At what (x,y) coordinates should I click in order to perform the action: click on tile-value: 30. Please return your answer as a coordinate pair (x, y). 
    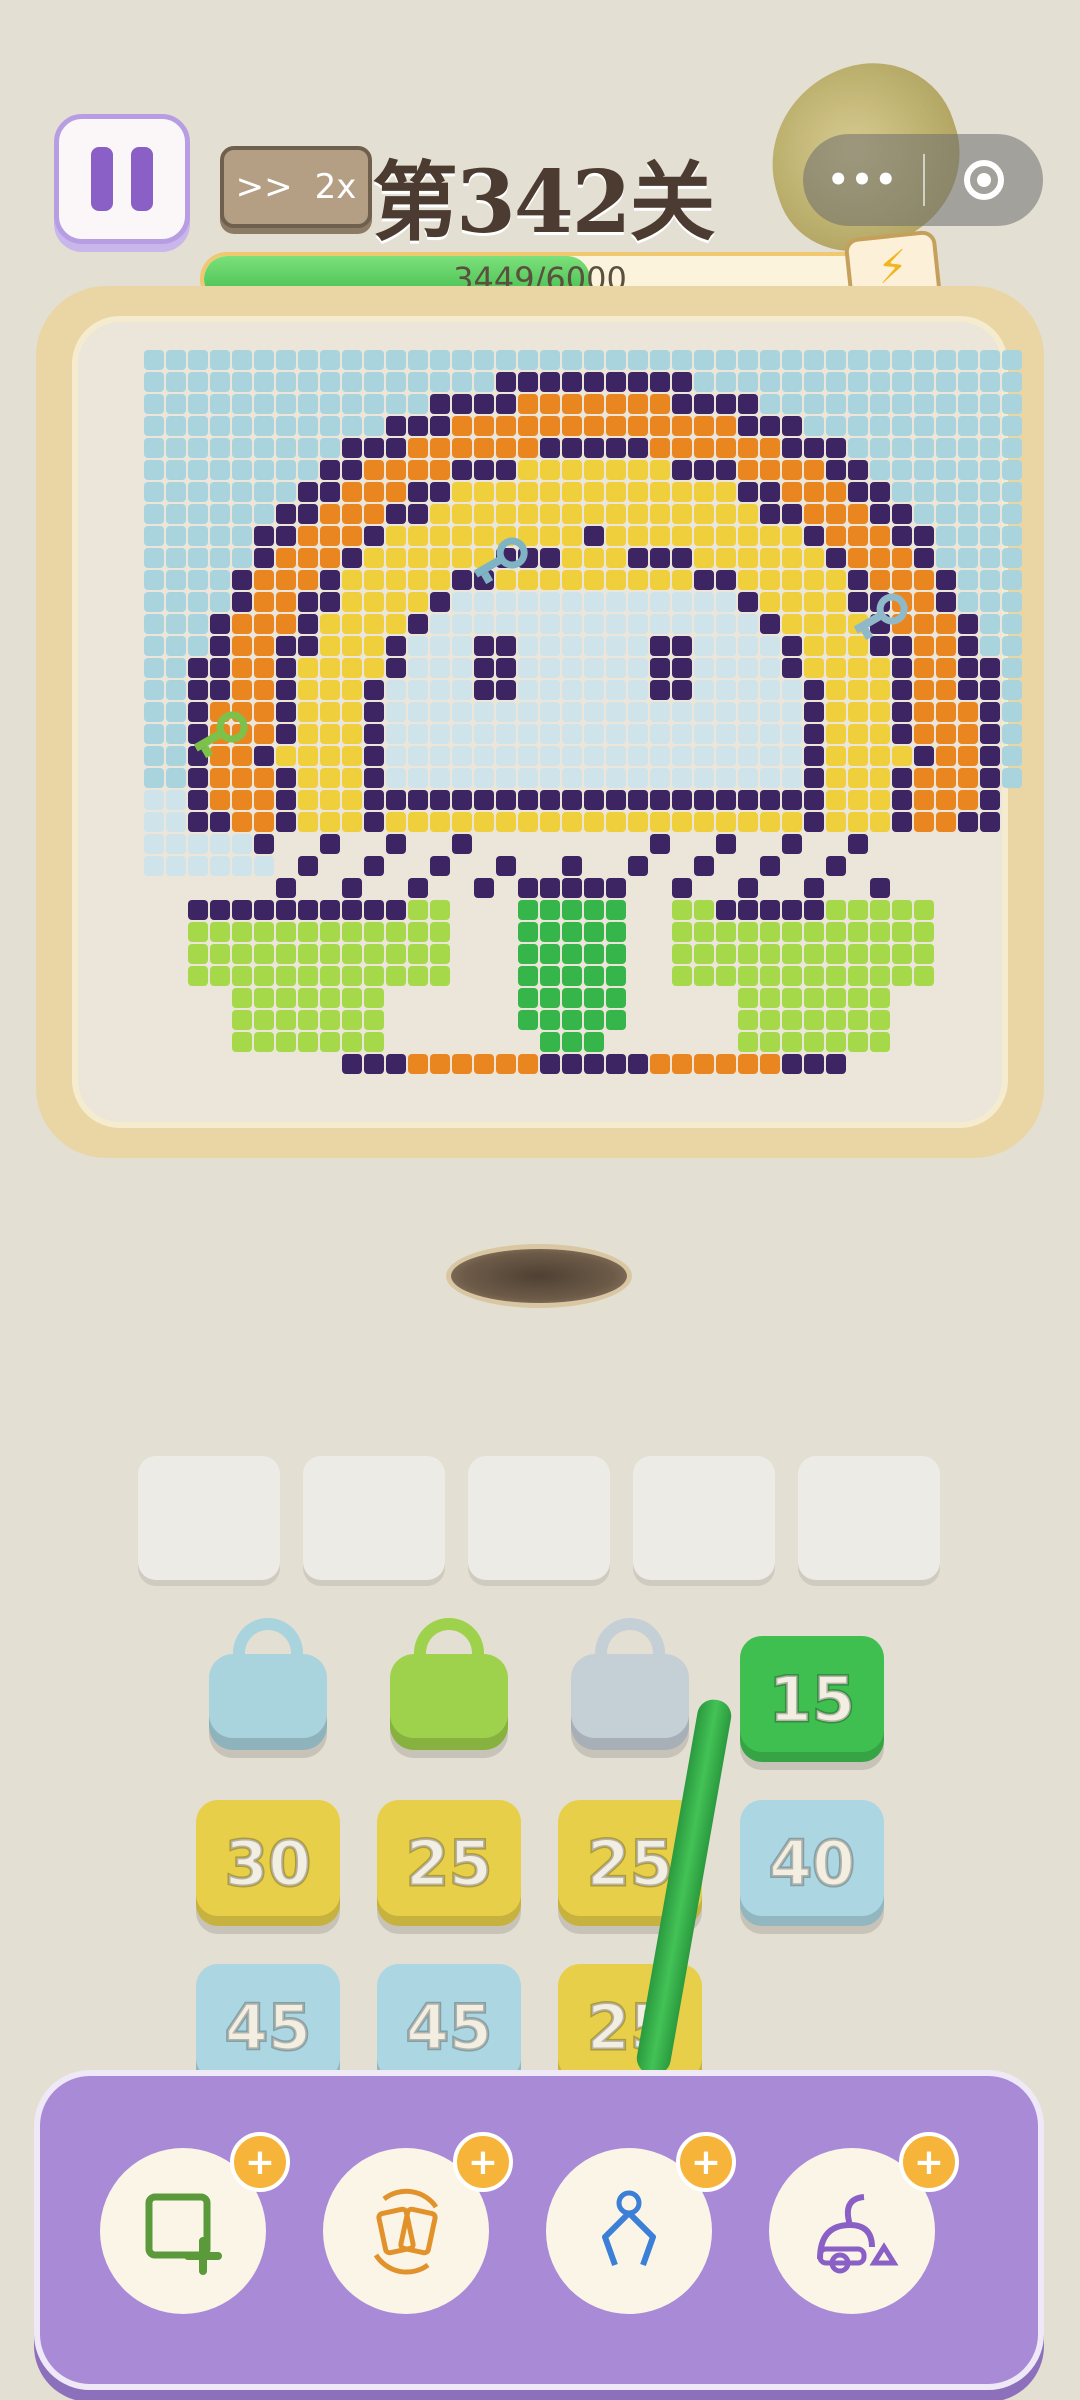
    Looking at the image, I should click on (267, 1863).